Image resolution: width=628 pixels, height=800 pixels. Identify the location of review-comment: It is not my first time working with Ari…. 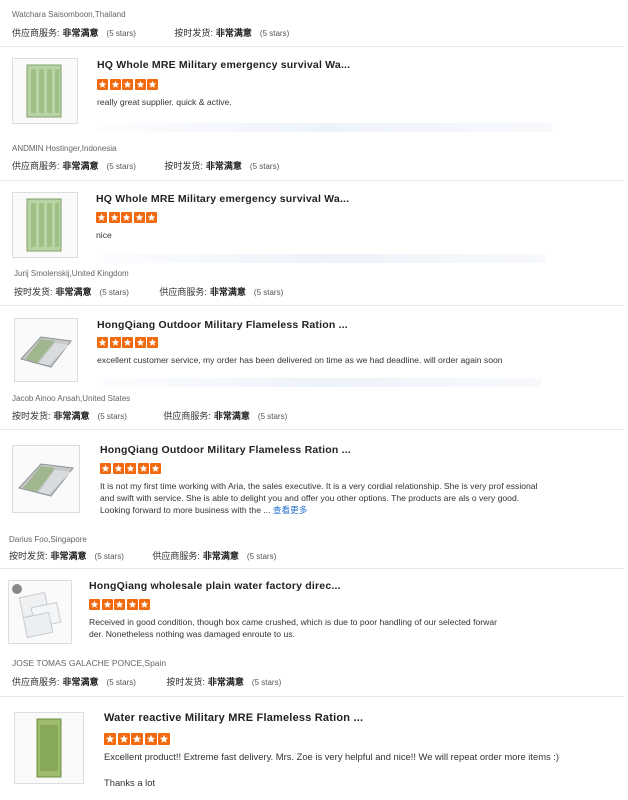
(321, 498).